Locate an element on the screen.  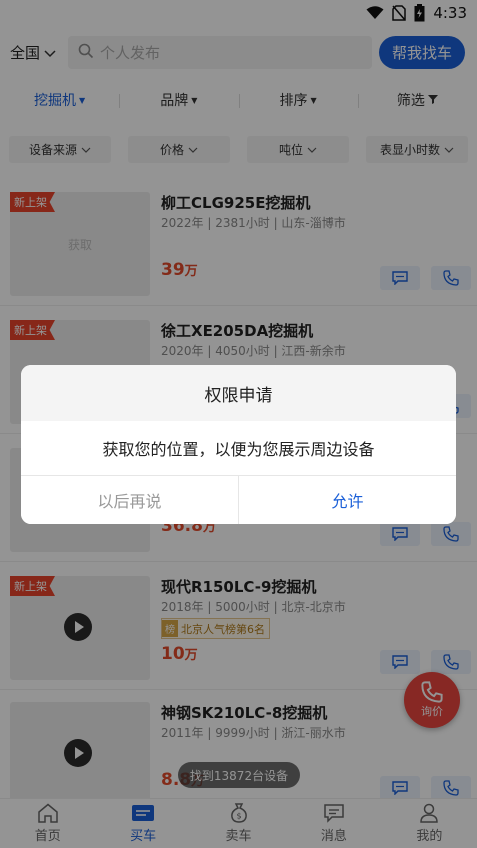
allow-button: 允许 is located at coordinates (347, 500).